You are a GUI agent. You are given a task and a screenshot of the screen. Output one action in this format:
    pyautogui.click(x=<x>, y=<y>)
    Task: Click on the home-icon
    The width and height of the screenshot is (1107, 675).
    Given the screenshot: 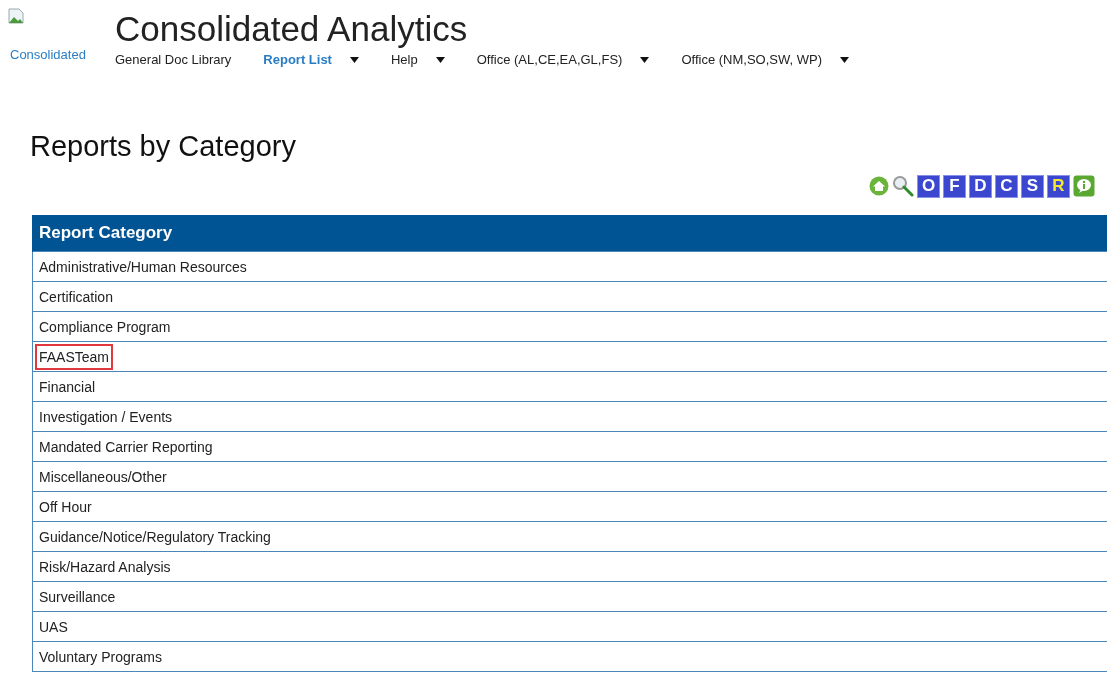 What is the action you would take?
    pyautogui.click(x=879, y=186)
    